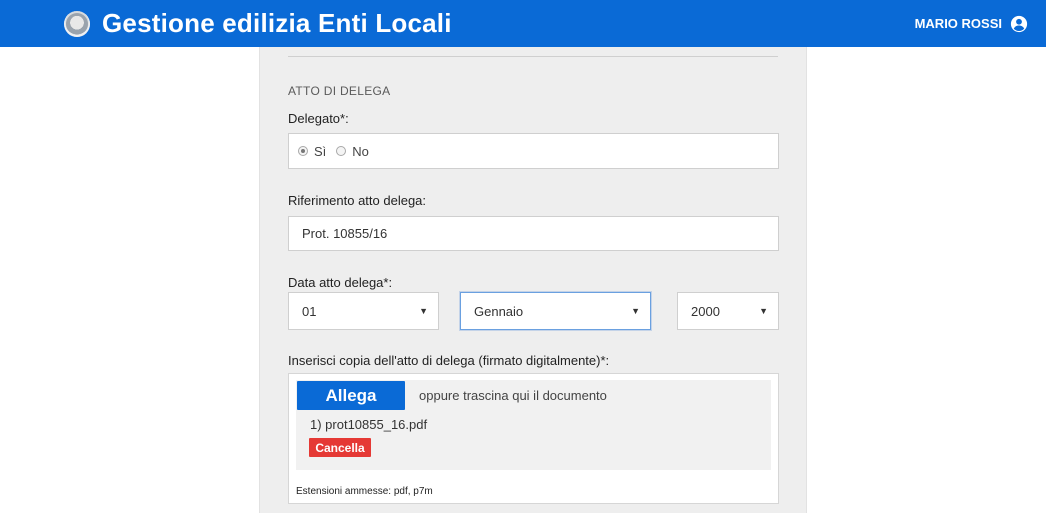  What do you see at coordinates (351, 395) in the screenshot?
I see `attach-button: Allega` at bounding box center [351, 395].